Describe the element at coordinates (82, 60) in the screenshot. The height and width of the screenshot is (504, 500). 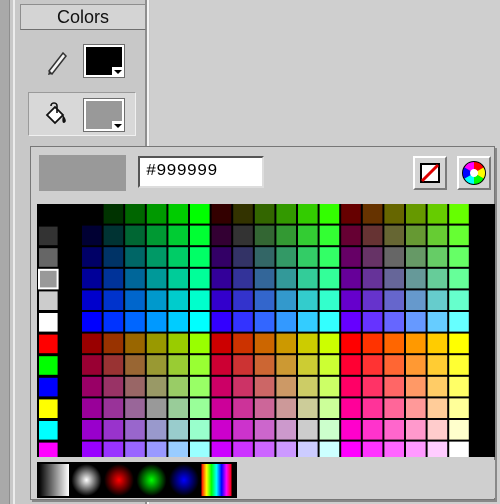
I see `stroke-color-control` at that location.